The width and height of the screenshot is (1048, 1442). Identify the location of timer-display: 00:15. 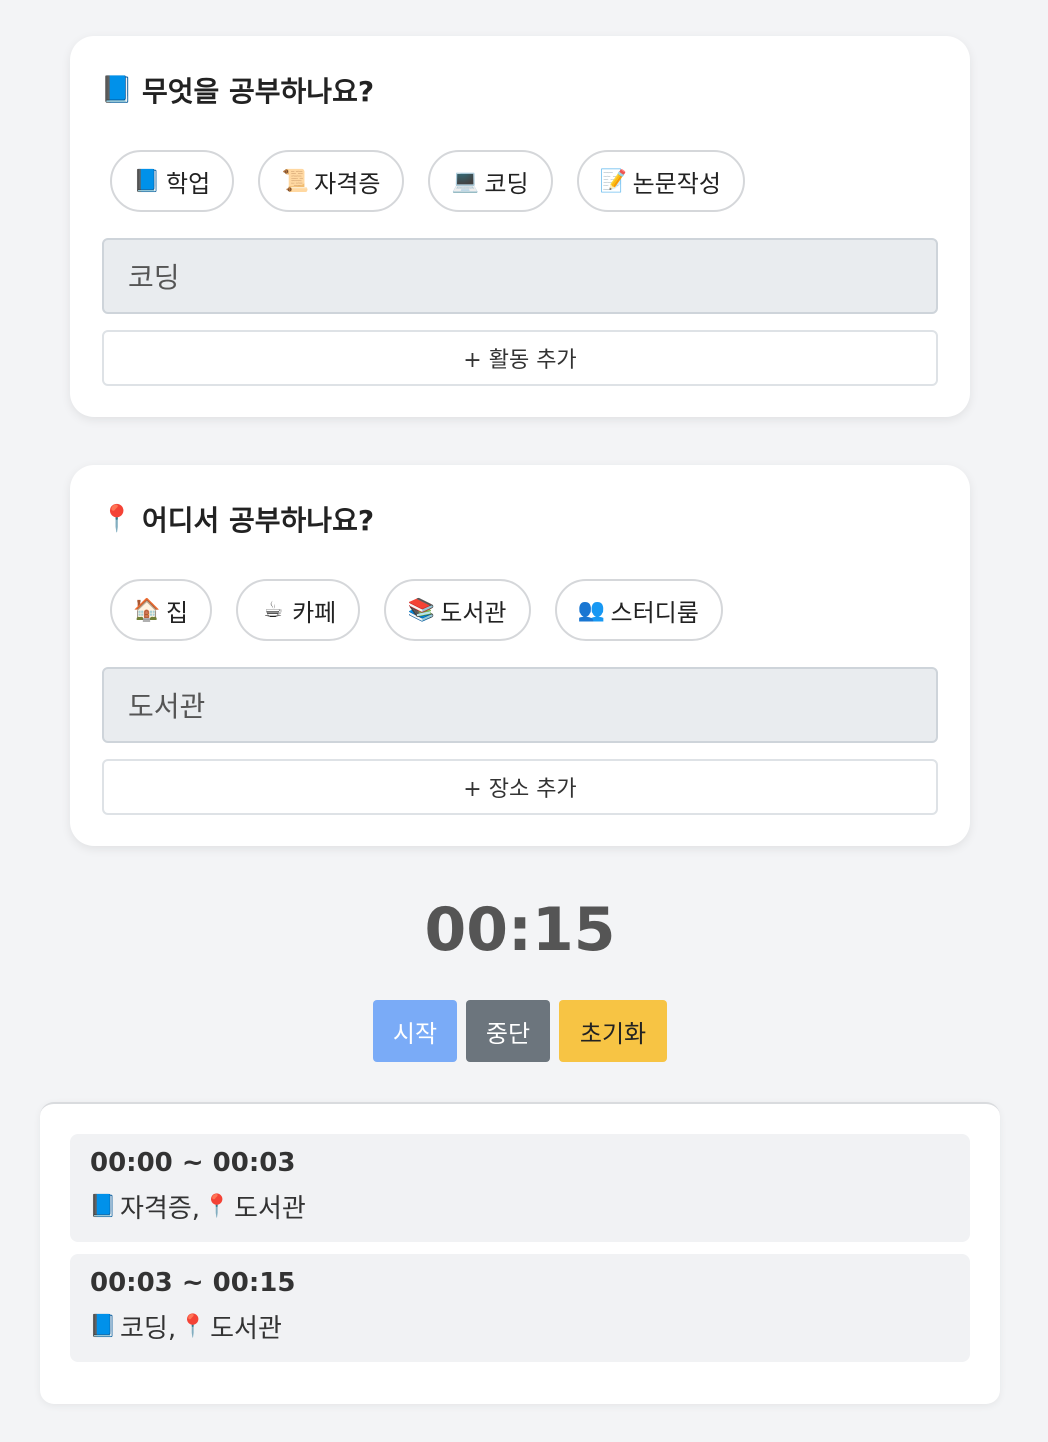
(520, 930).